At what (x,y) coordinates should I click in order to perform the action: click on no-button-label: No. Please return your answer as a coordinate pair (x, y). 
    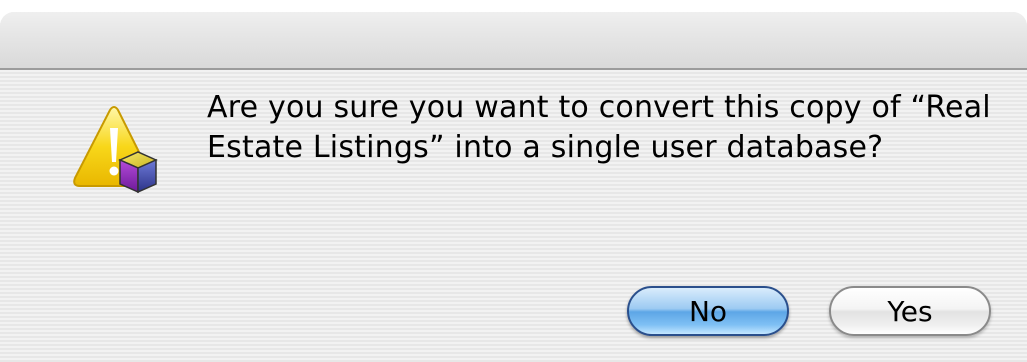
    Looking at the image, I should click on (708, 311).